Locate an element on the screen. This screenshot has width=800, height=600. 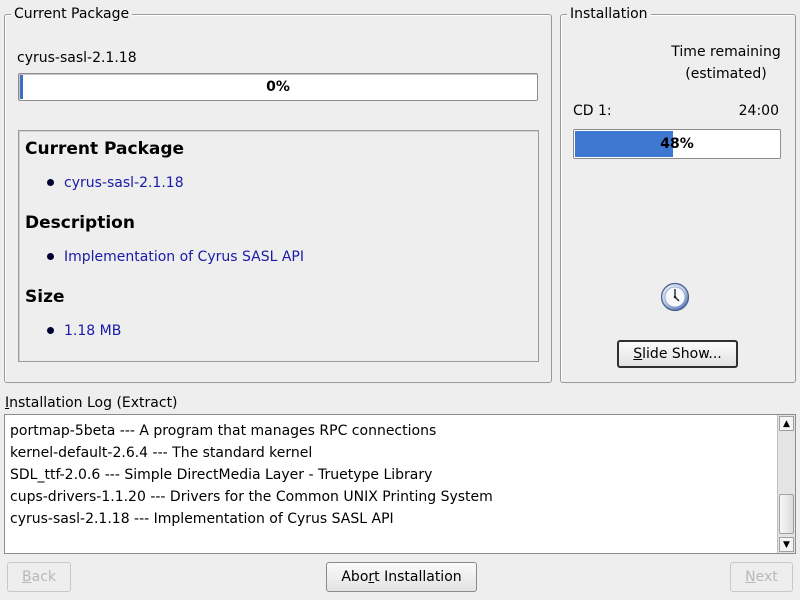
back-mnemonic: B is located at coordinates (27, 577).